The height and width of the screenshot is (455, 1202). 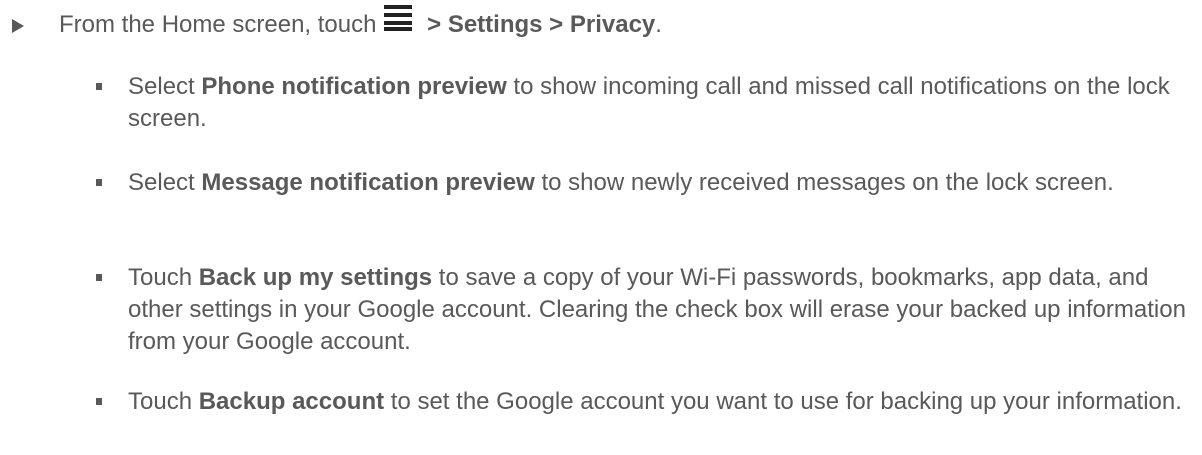 I want to click on step-intro: From the Home screen, touch, so click(x=218, y=24).